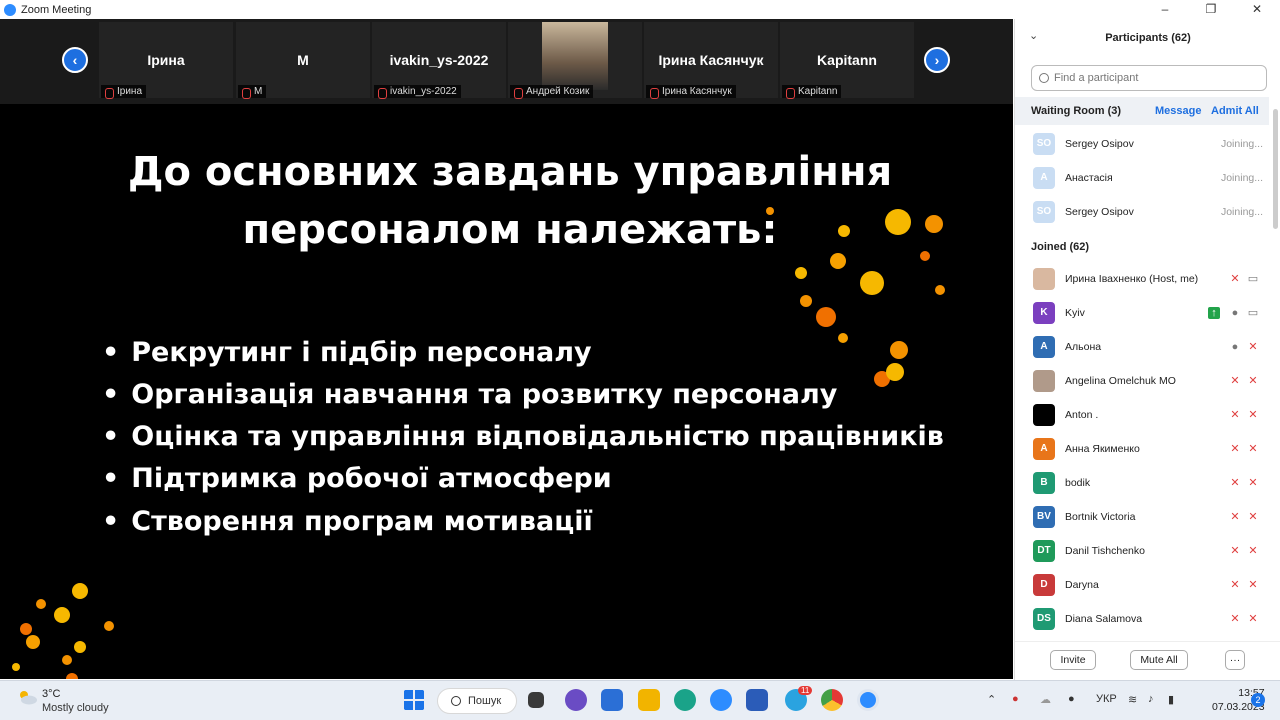 The image size is (1280, 720). I want to click on windows-start-icon, so click(414, 700).